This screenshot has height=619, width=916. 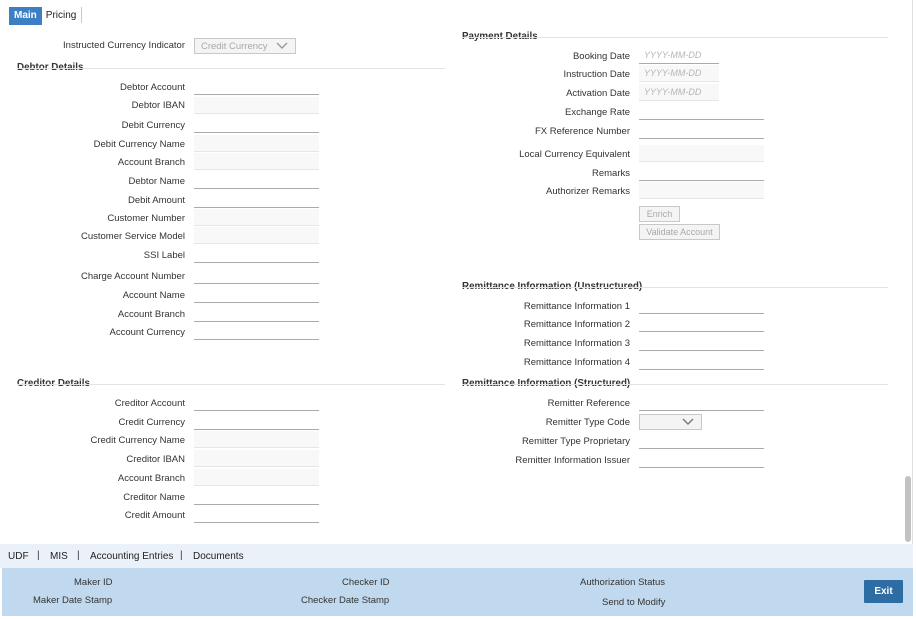 What do you see at coordinates (256, 86) in the screenshot?
I see `debtor-account-input` at bounding box center [256, 86].